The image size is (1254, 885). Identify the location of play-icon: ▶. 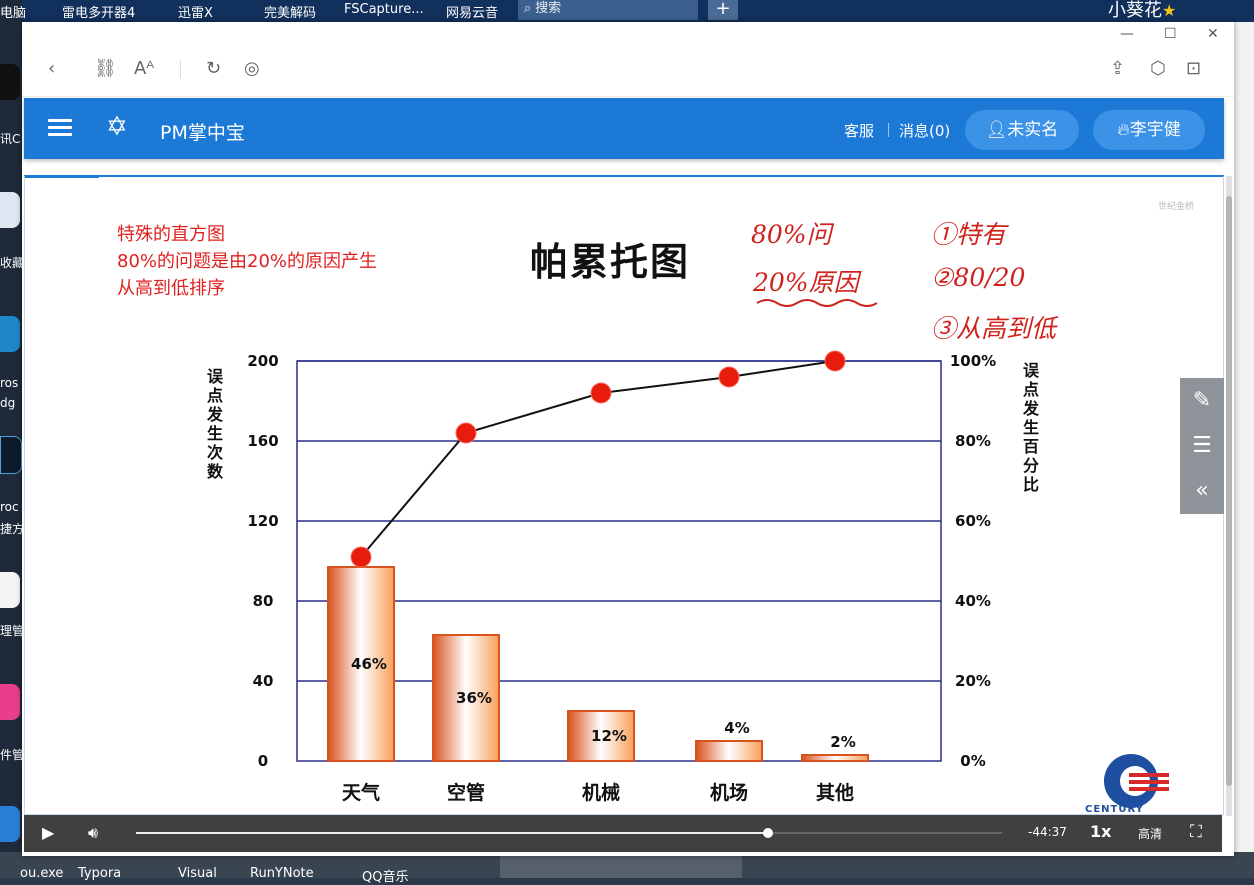
(48, 832).